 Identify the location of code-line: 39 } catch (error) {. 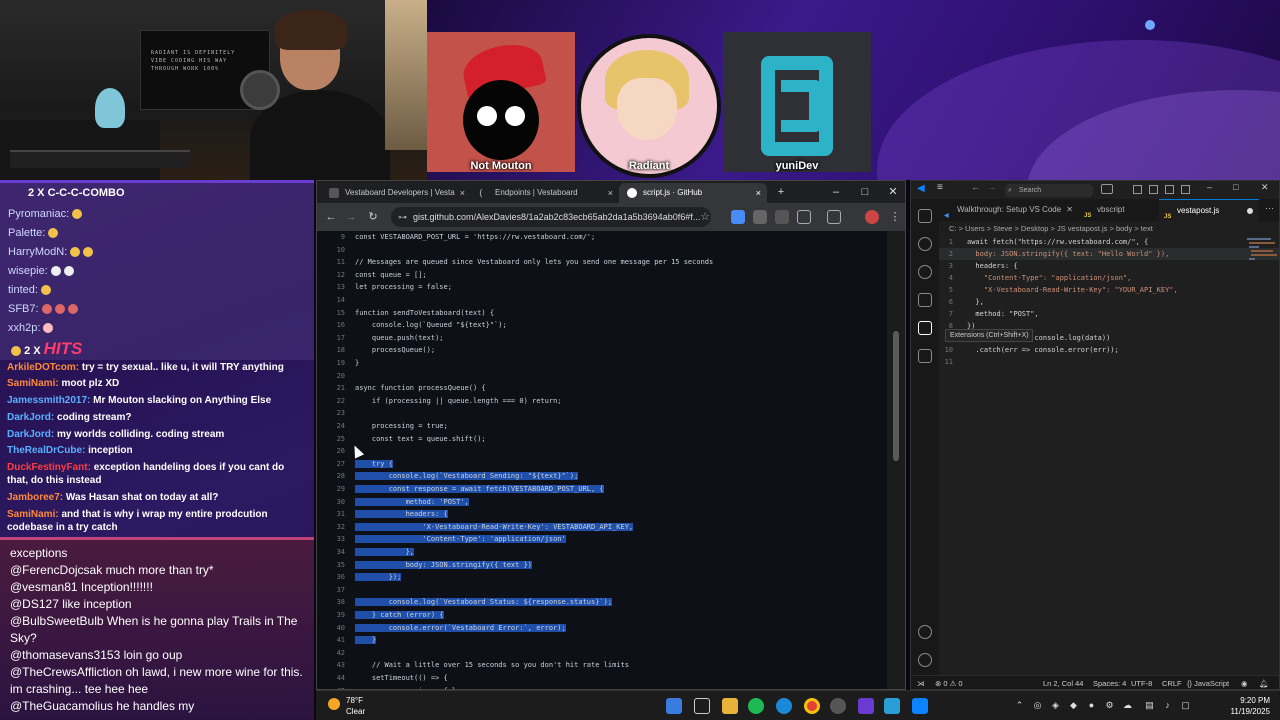
(603, 615).